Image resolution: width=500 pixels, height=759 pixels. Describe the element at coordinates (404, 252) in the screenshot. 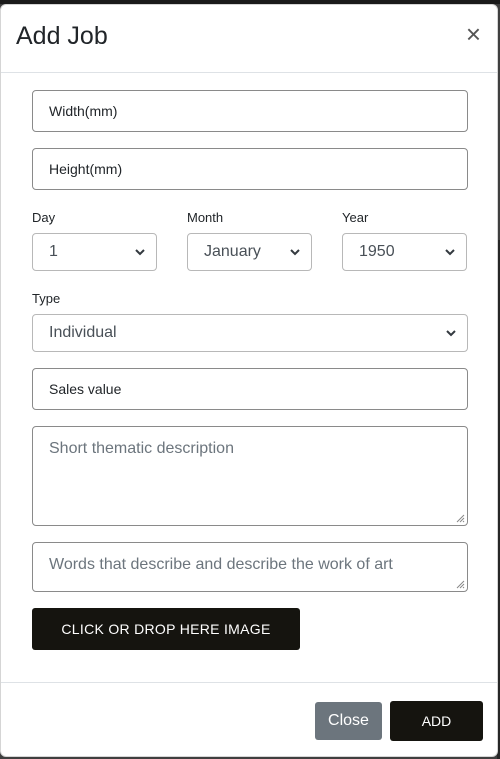

I see `year-select: 1950` at that location.